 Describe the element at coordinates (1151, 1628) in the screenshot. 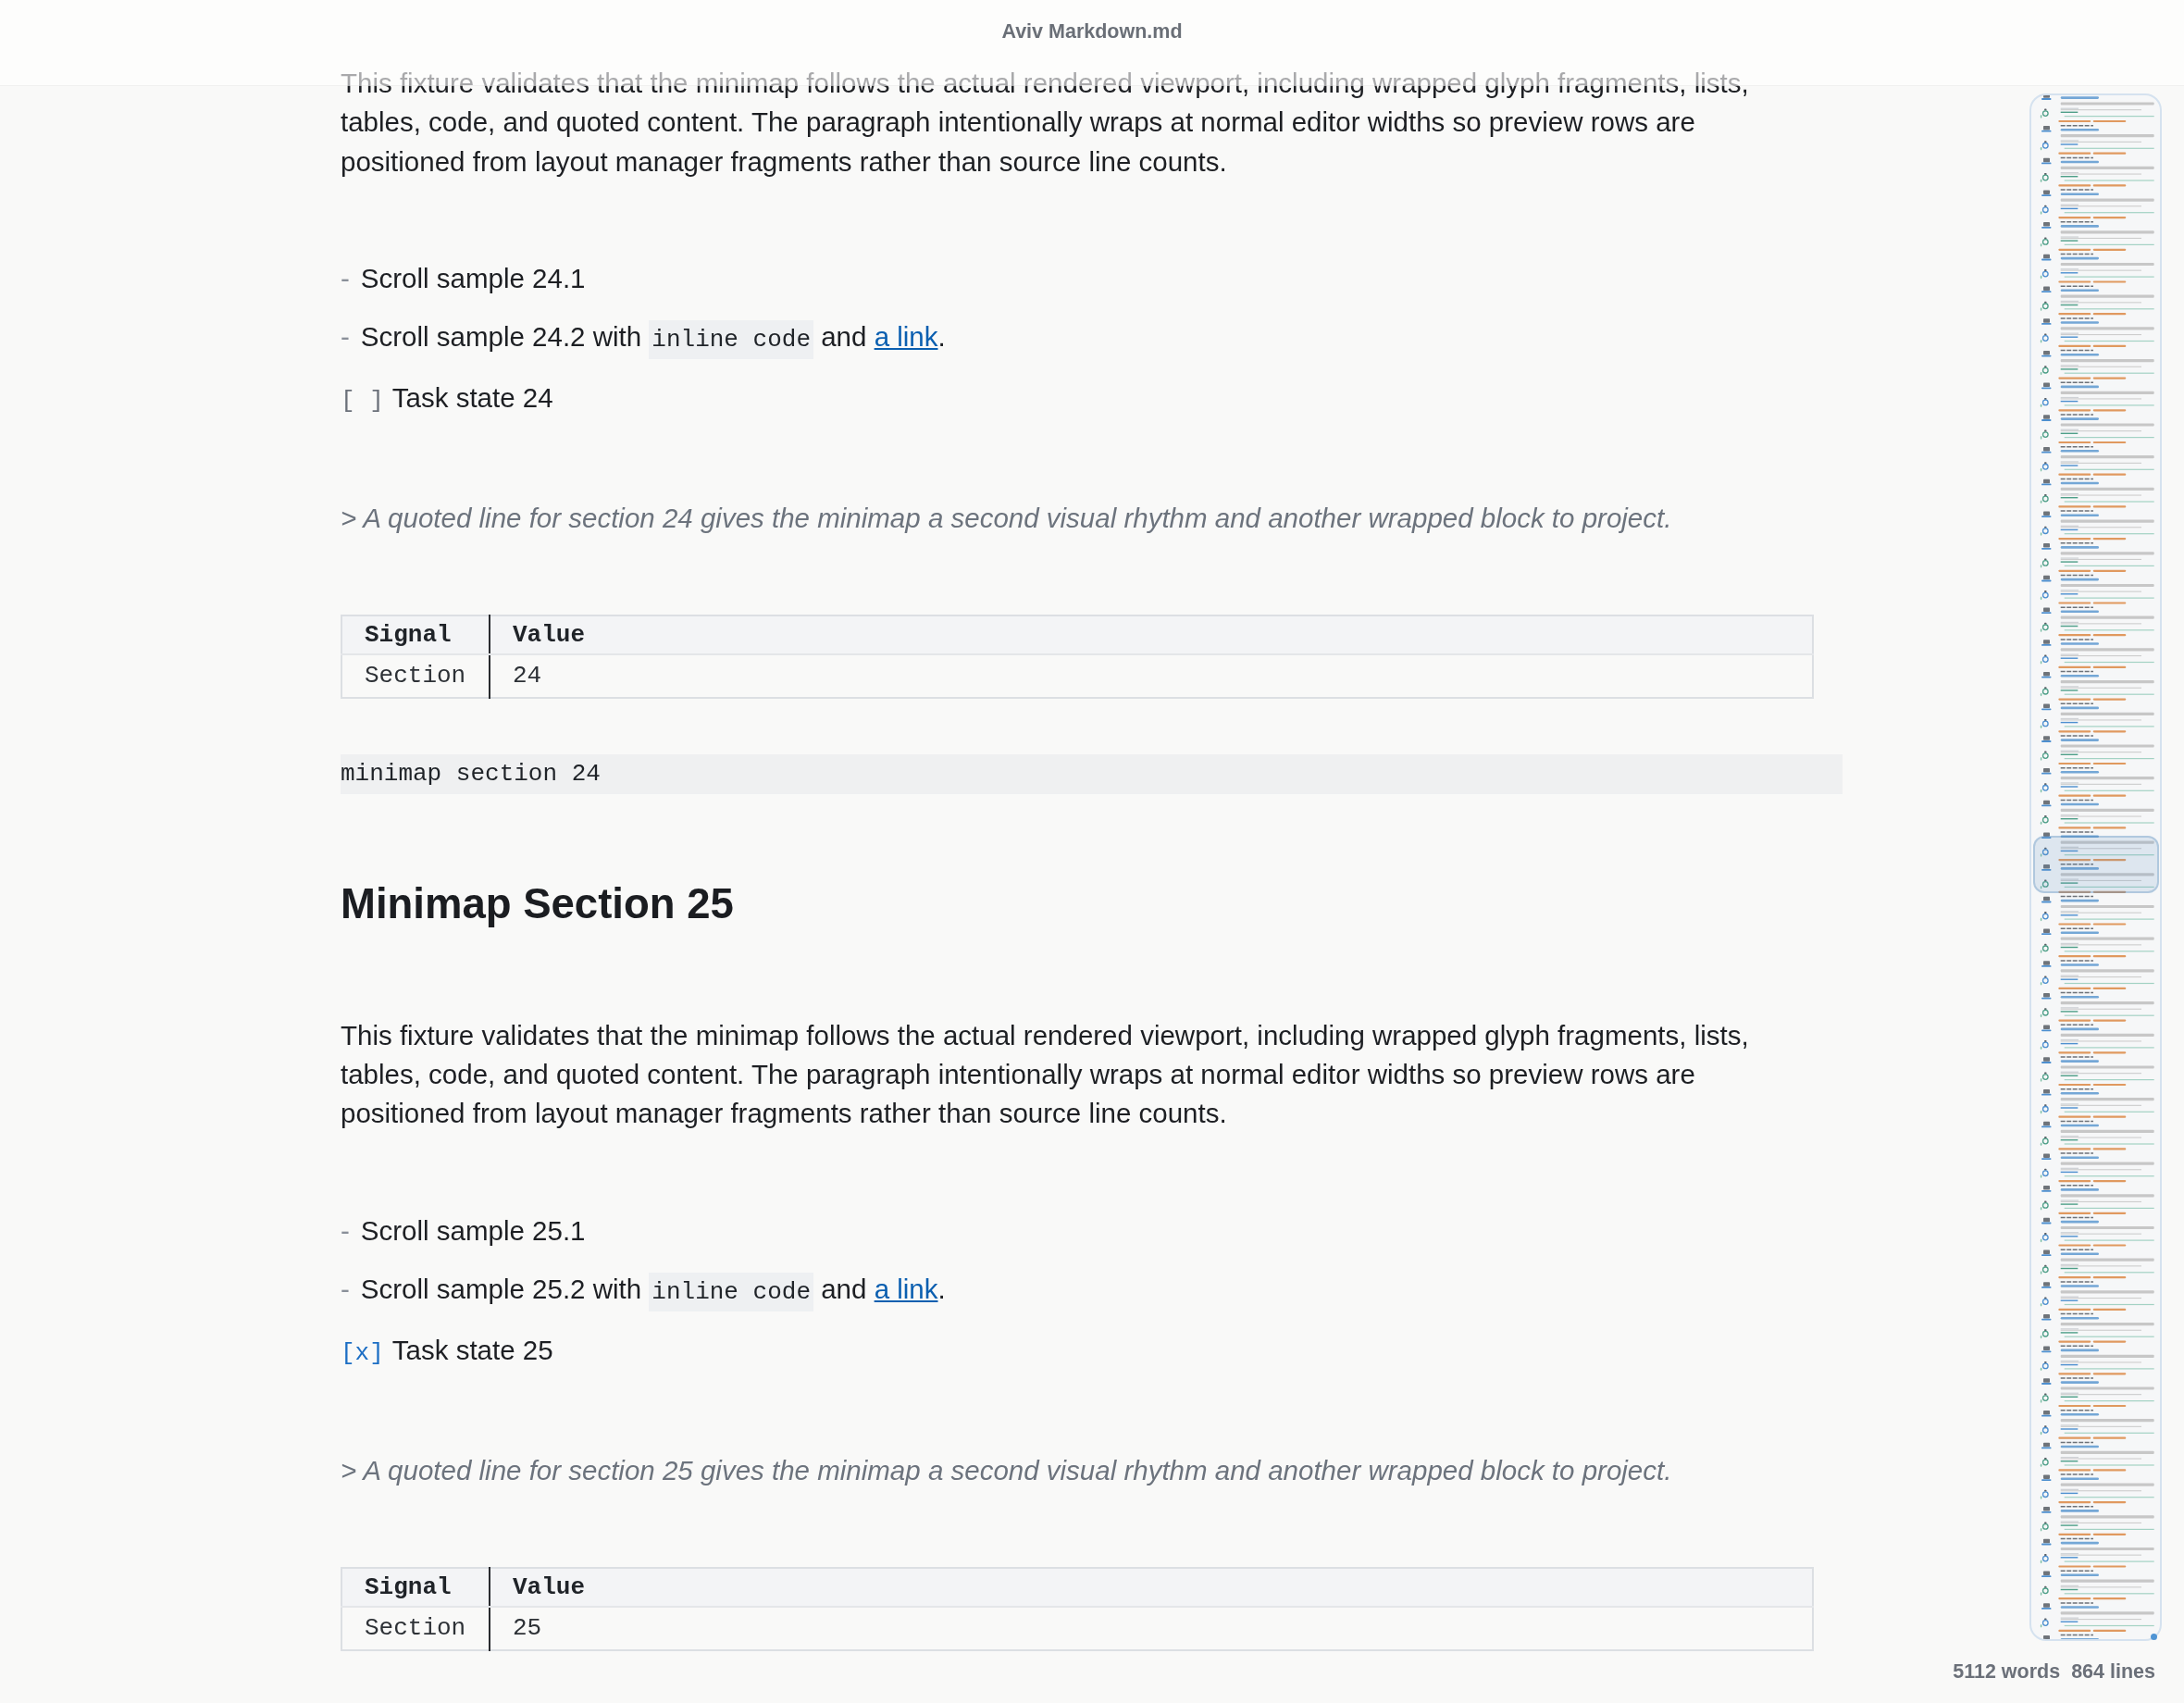

I see `table-cell: 25` at that location.